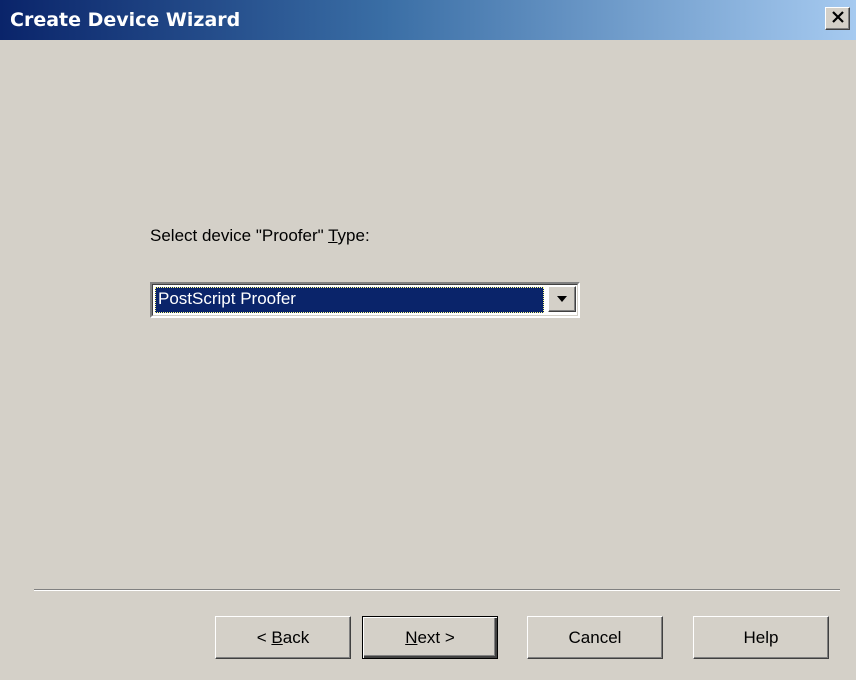 The image size is (856, 680). I want to click on cancel-button: Cancel, so click(595, 637).